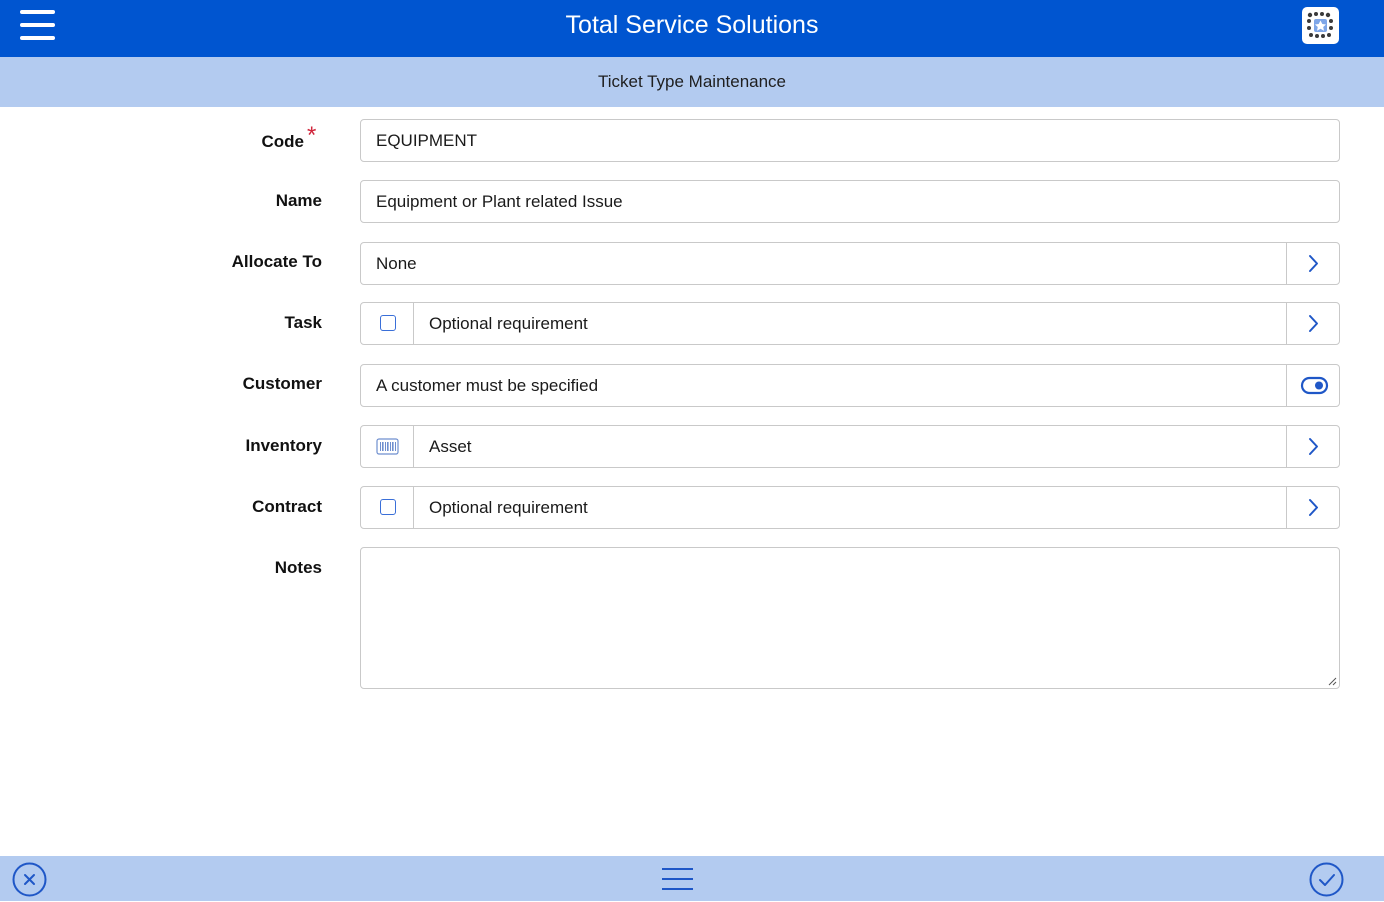 The height and width of the screenshot is (902, 1384). What do you see at coordinates (283, 141) in the screenshot?
I see `code-label: Code` at bounding box center [283, 141].